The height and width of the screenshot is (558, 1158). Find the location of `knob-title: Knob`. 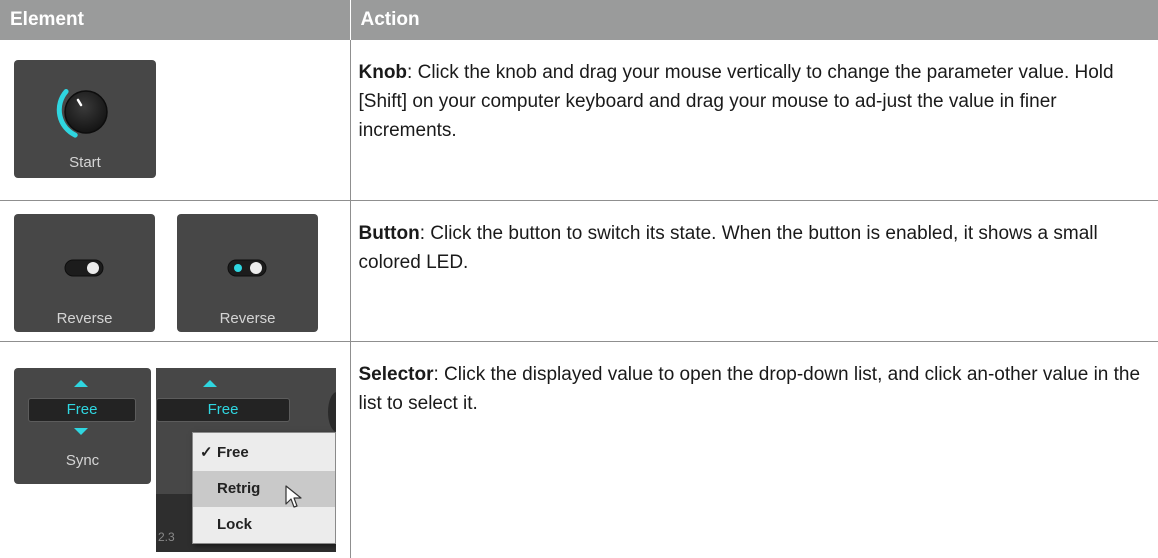

knob-title: Knob is located at coordinates (383, 72).